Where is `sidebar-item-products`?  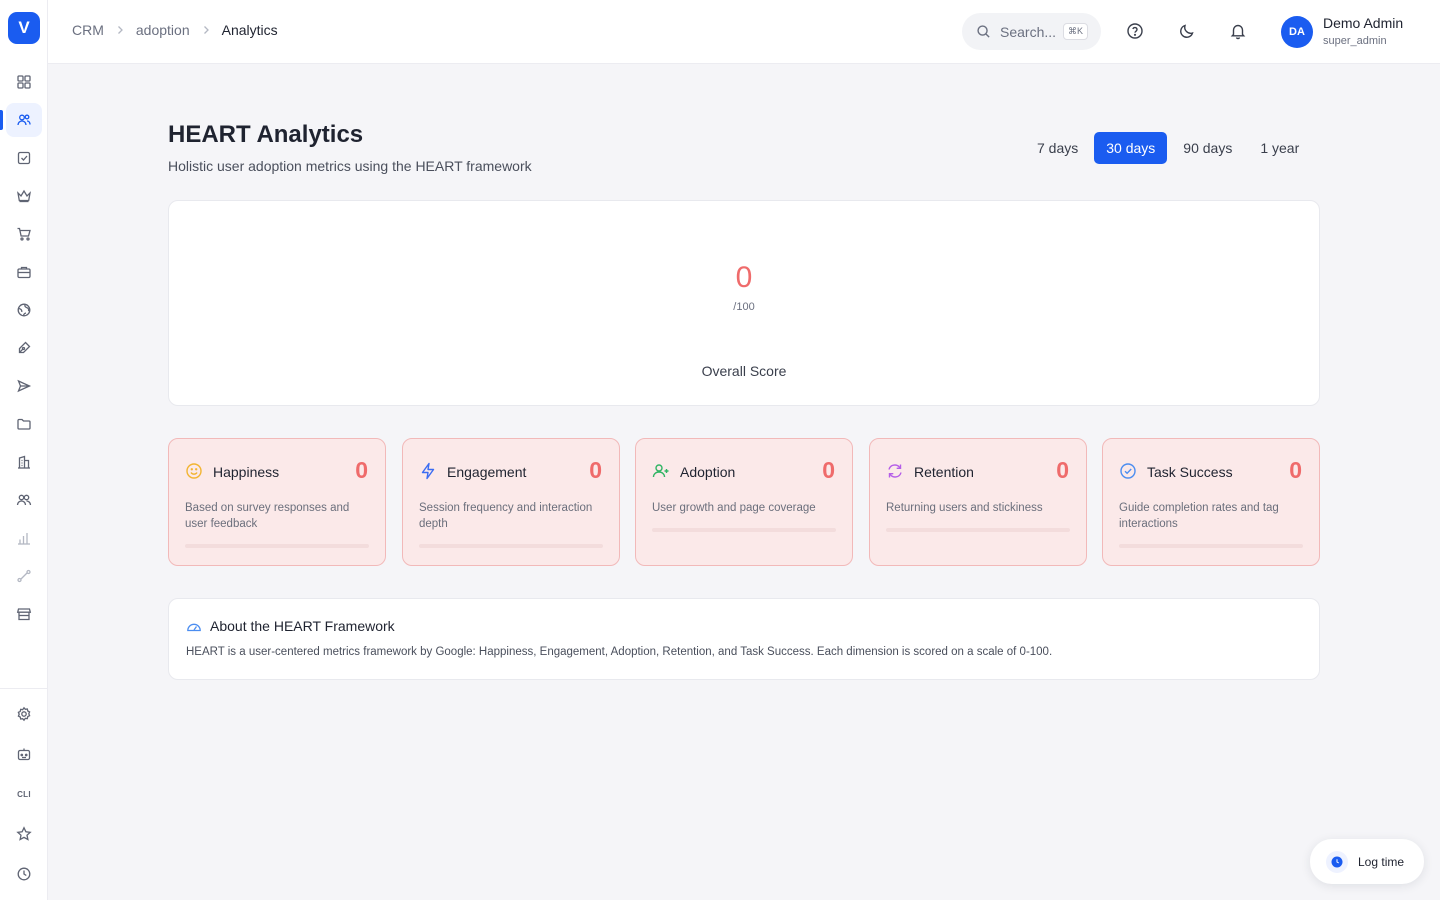 sidebar-item-products is located at coordinates (24, 272).